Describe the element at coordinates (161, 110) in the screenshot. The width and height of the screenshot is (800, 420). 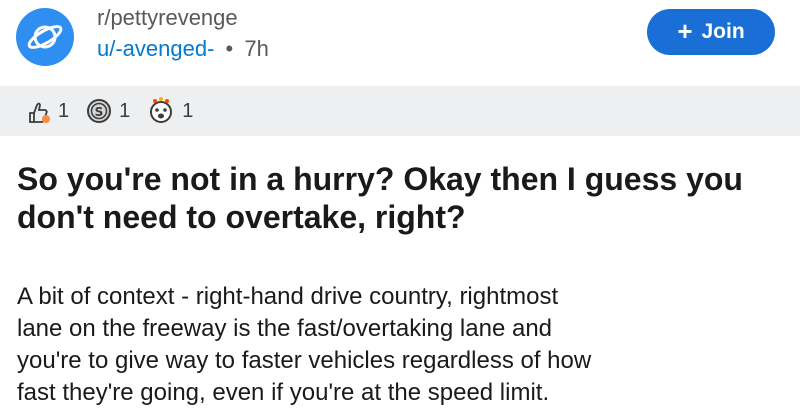
I see `hugz-award-icon` at that location.